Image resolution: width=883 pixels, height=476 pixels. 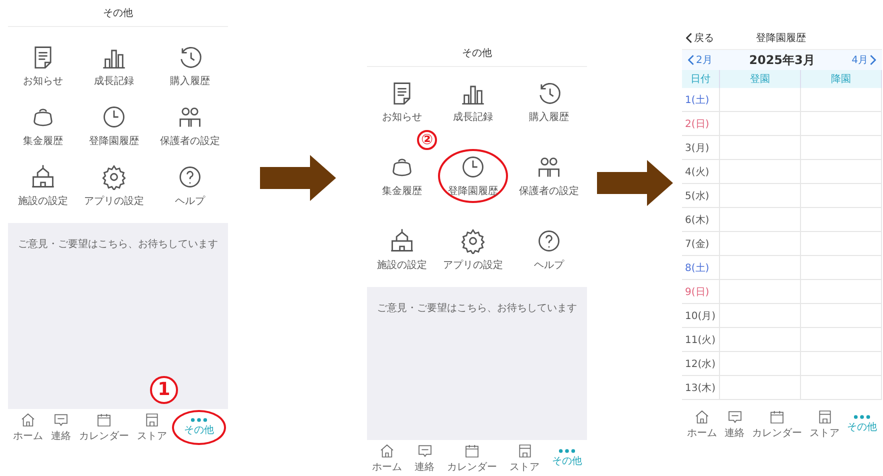 I want to click on date-cell: 4(火), so click(x=701, y=172).